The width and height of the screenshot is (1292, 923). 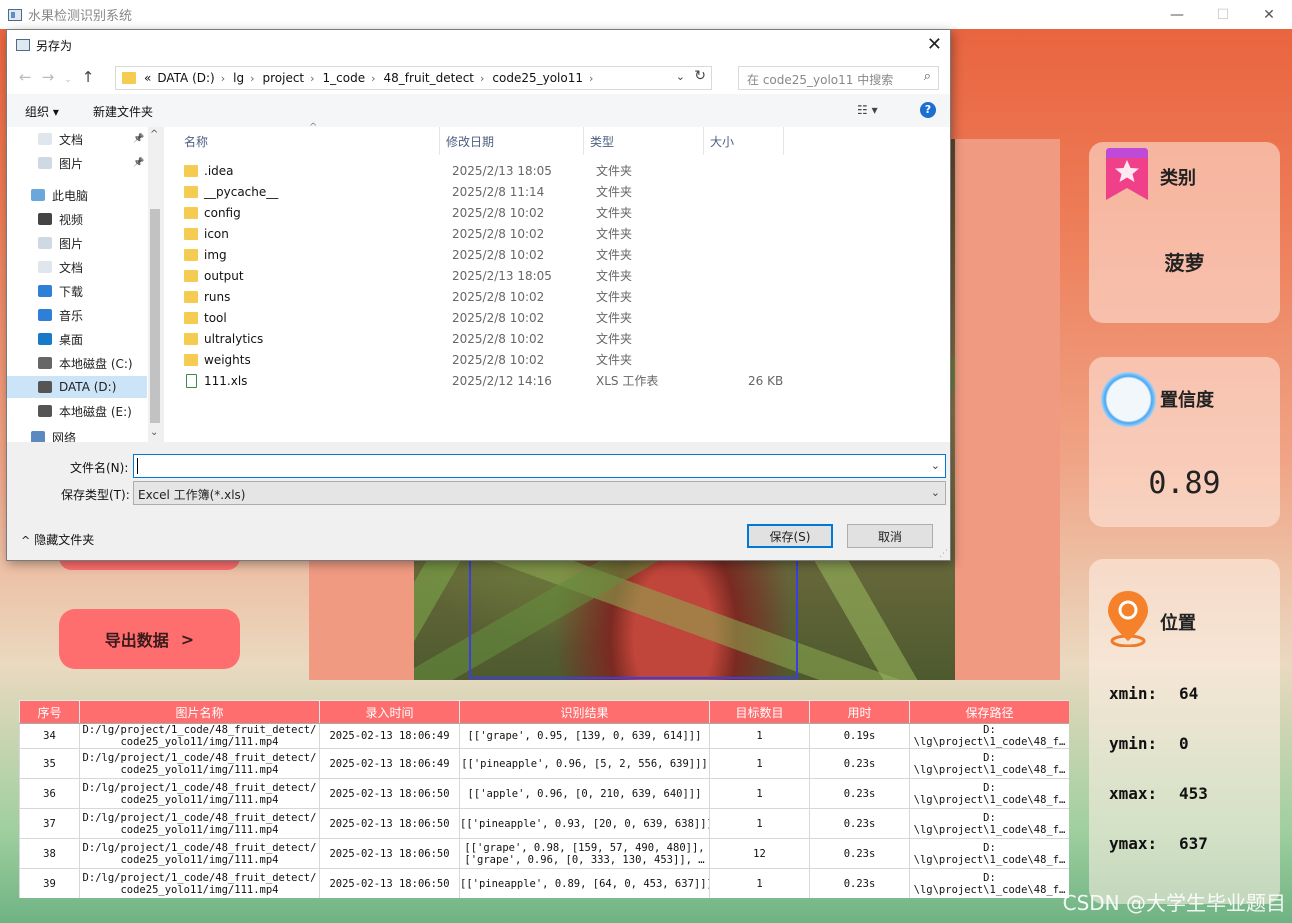 What do you see at coordinates (722, 141) in the screenshot?
I see `column-size: 大小` at bounding box center [722, 141].